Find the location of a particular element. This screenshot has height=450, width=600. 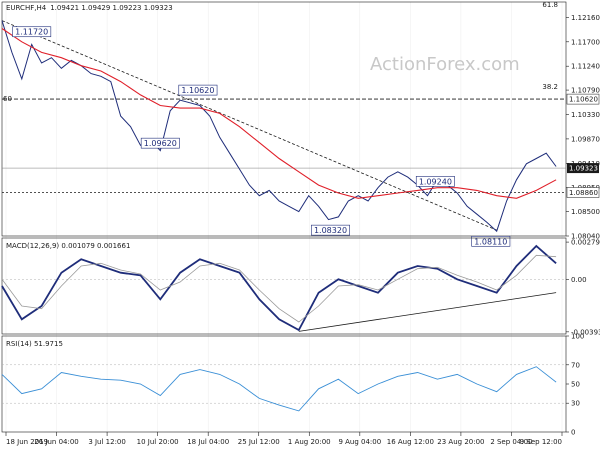

time-tick-label: 9 Aug 04:00 is located at coordinates (359, 442).